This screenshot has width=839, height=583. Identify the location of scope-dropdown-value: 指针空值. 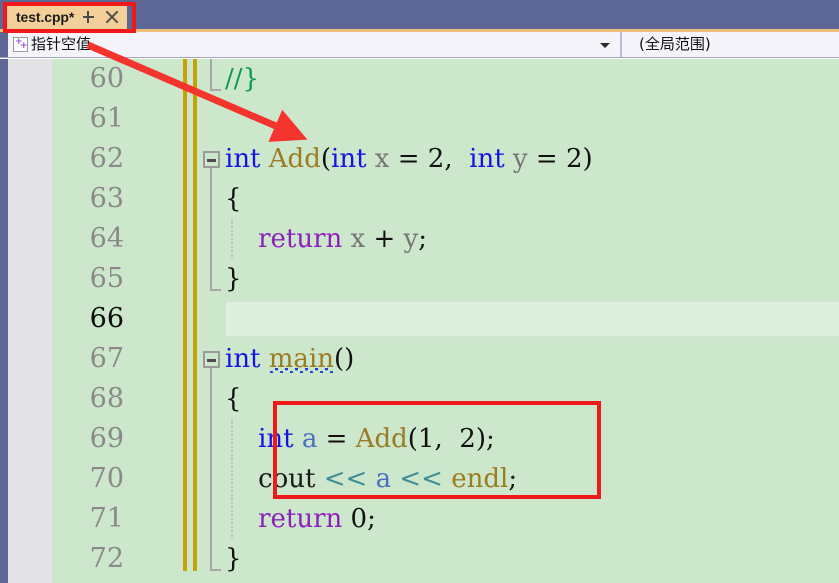
(61, 44).